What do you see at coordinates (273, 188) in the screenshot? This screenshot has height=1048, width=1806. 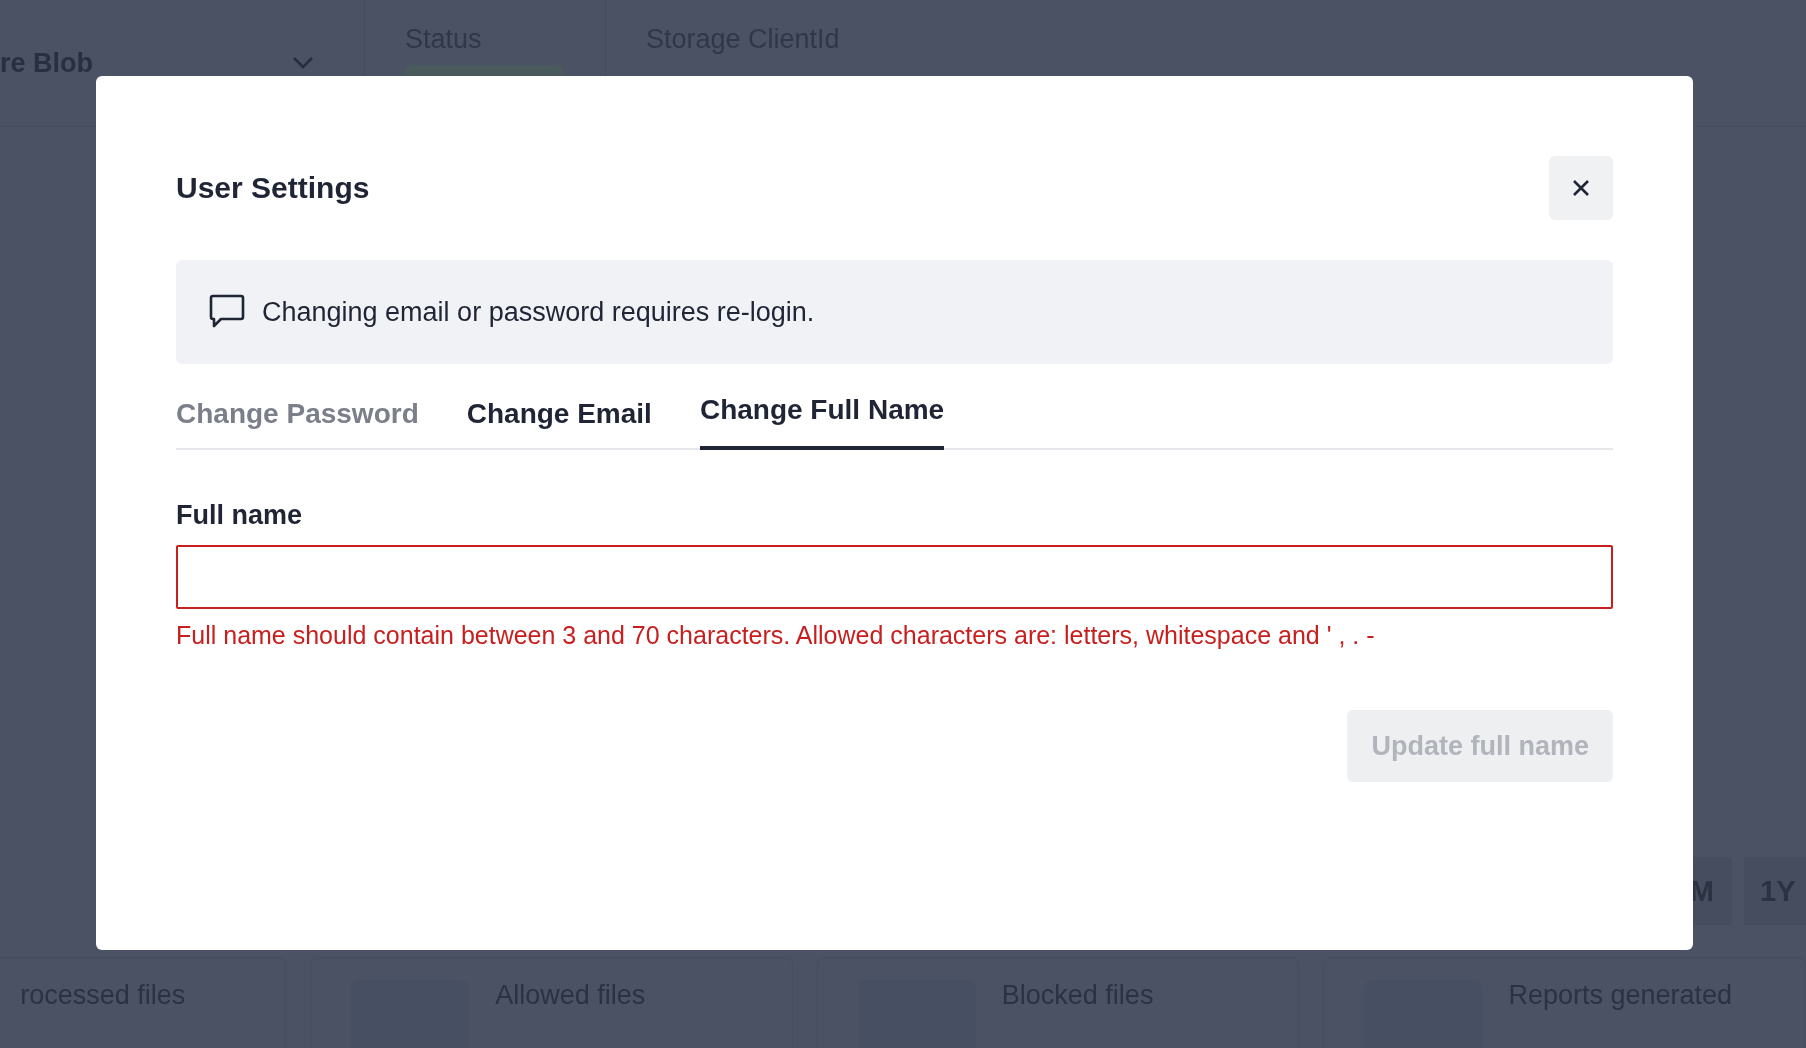 I see `dialog-title: User Settings` at bounding box center [273, 188].